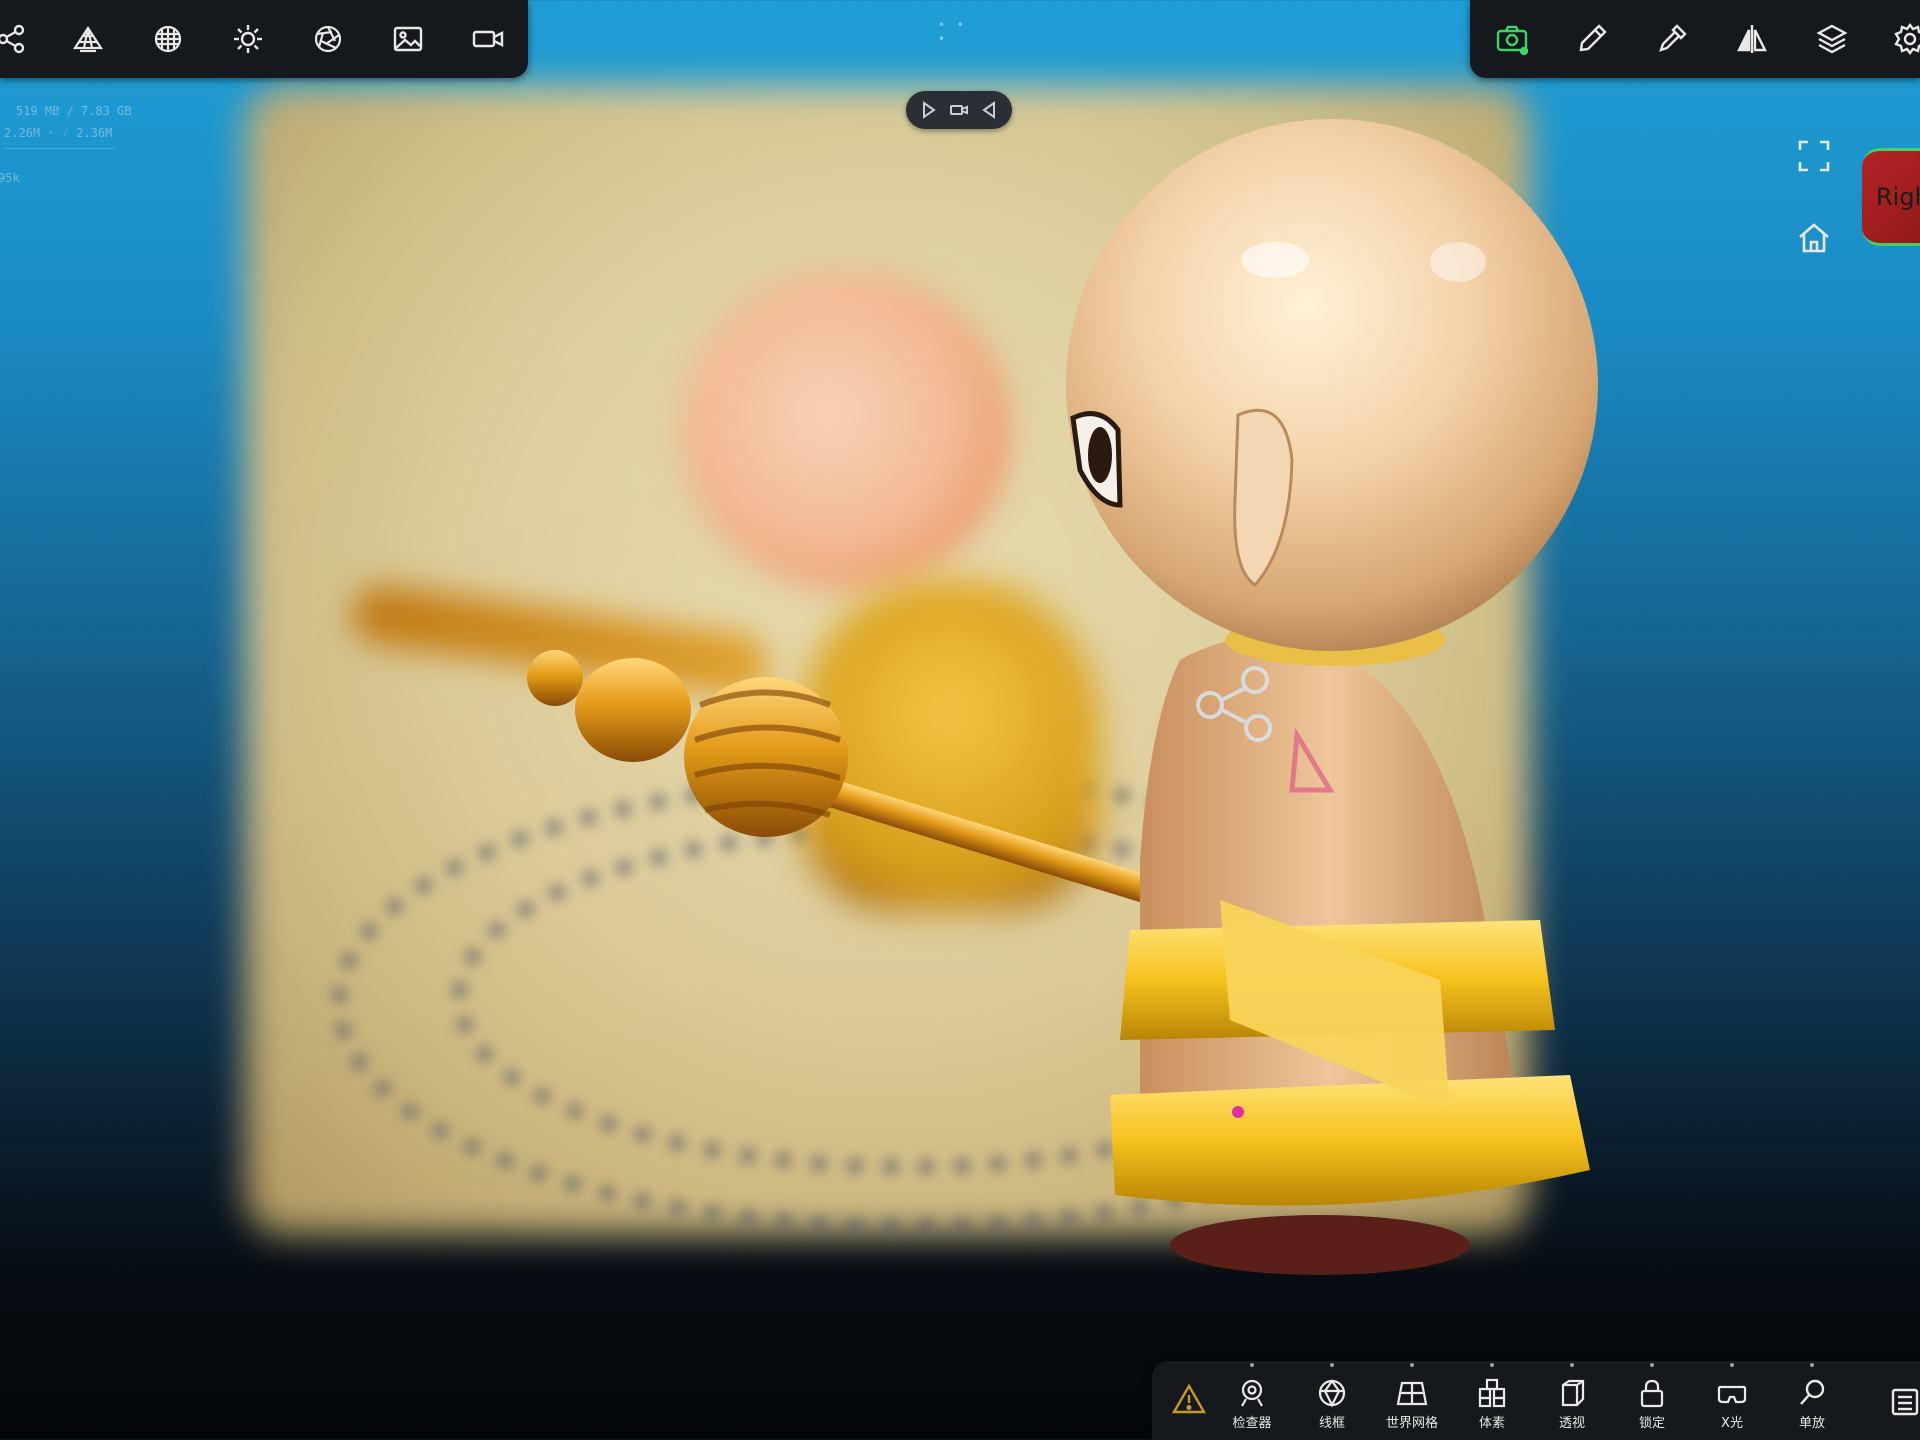 This screenshot has width=1920, height=1440. I want to click on camera-capture-icon, so click(1512, 39).